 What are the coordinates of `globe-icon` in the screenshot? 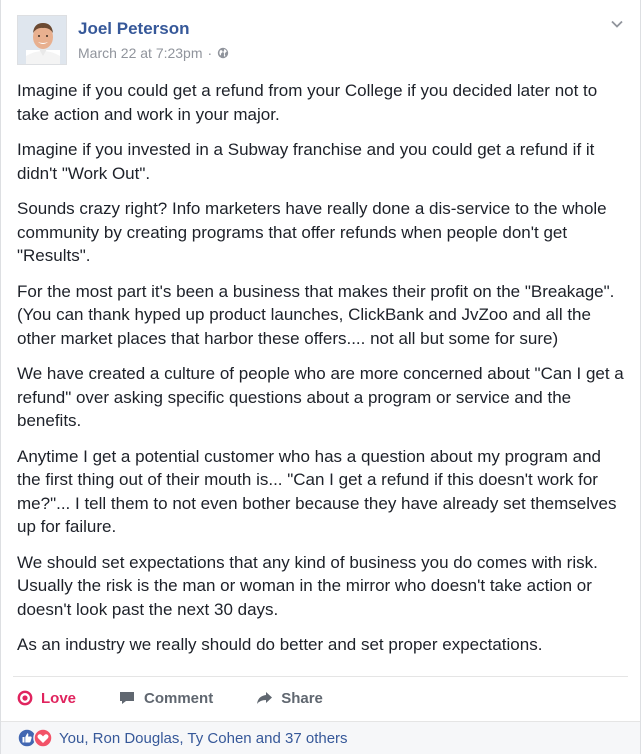 It's located at (223, 53).